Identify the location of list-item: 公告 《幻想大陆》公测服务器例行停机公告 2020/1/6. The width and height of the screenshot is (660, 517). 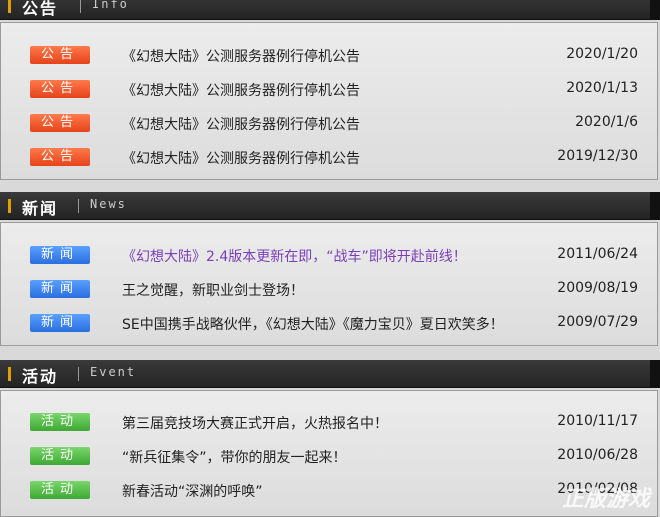
(330, 125).